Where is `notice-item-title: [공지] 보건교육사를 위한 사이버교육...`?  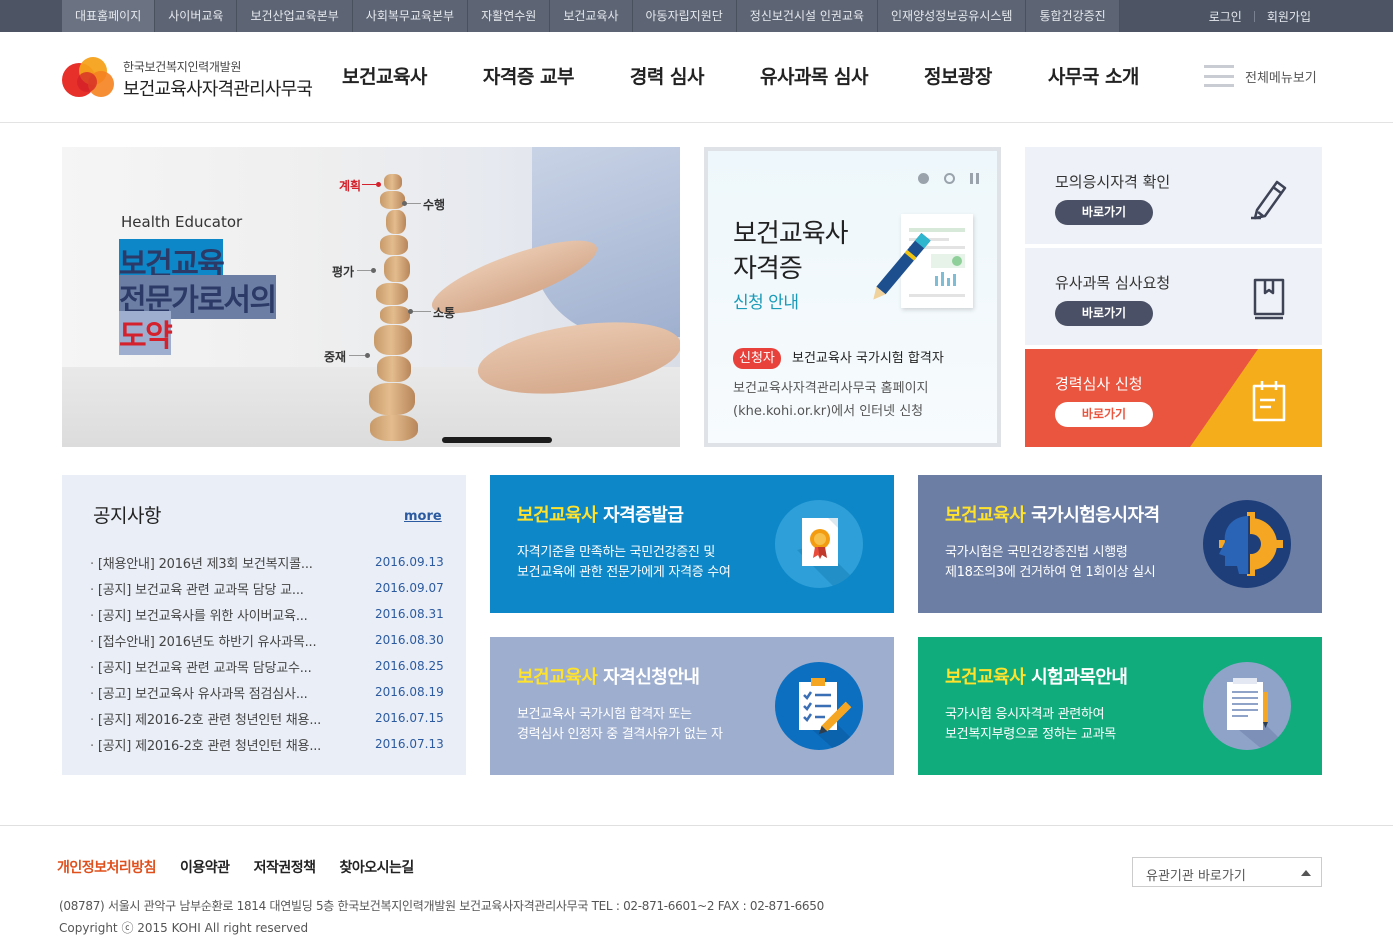
notice-item-title: [공지] 보건교육사를 위한 사이버교육... is located at coordinates (215, 614).